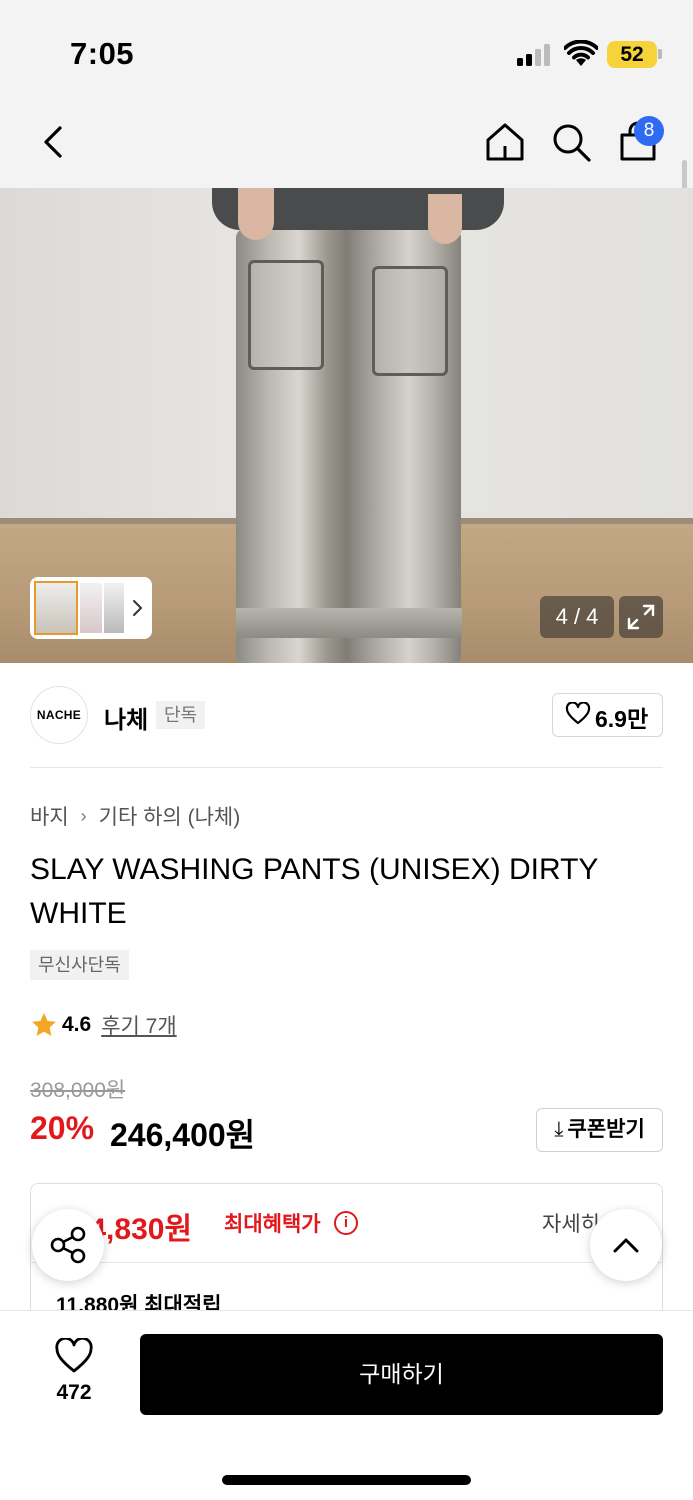 Image resolution: width=693 pixels, height=1500 pixels. Describe the element at coordinates (535, 55) in the screenshot. I see `signal-icon` at that location.